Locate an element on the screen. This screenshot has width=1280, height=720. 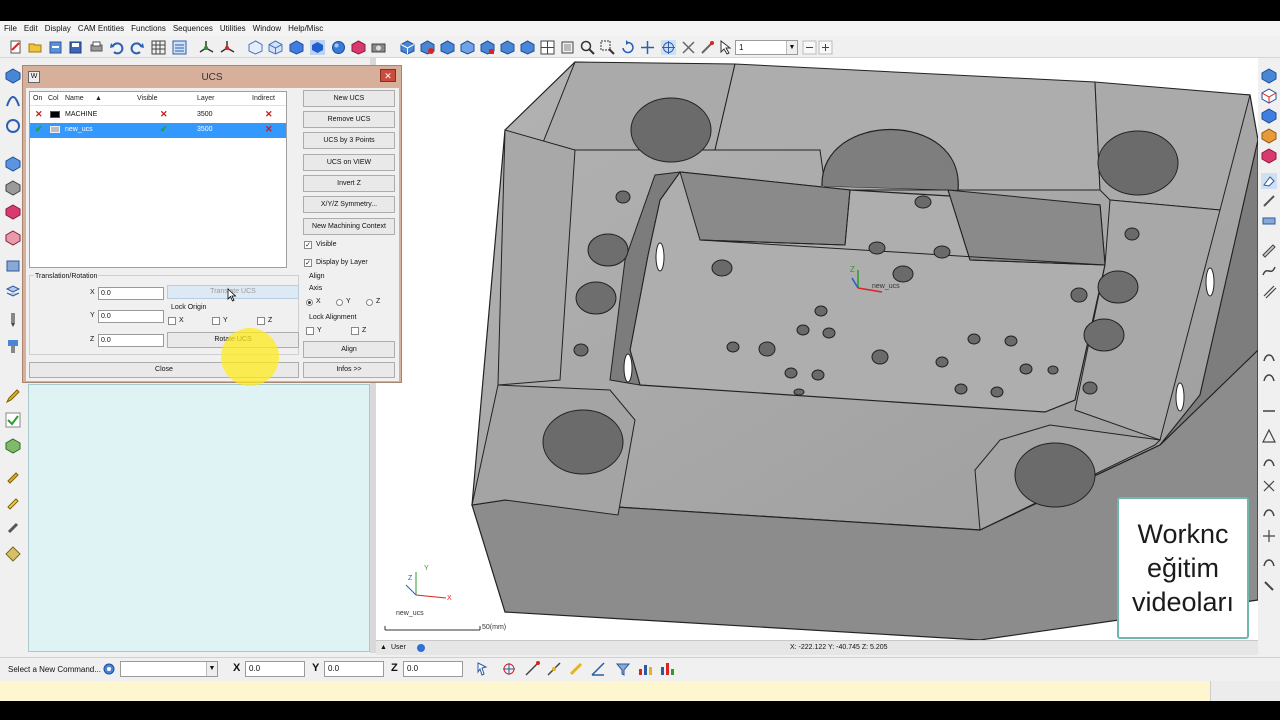
ucs-row-machine: ✕ MACHINE ✕ 3500 ✕ is located at coordinates (158, 115).